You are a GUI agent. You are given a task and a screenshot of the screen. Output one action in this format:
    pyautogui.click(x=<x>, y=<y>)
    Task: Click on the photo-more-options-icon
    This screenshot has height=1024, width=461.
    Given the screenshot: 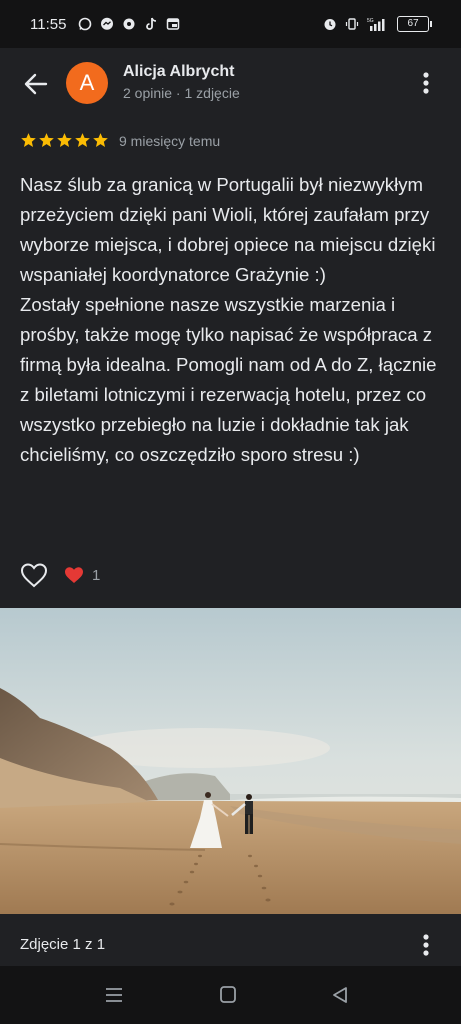 What is the action you would take?
    pyautogui.click(x=426, y=945)
    